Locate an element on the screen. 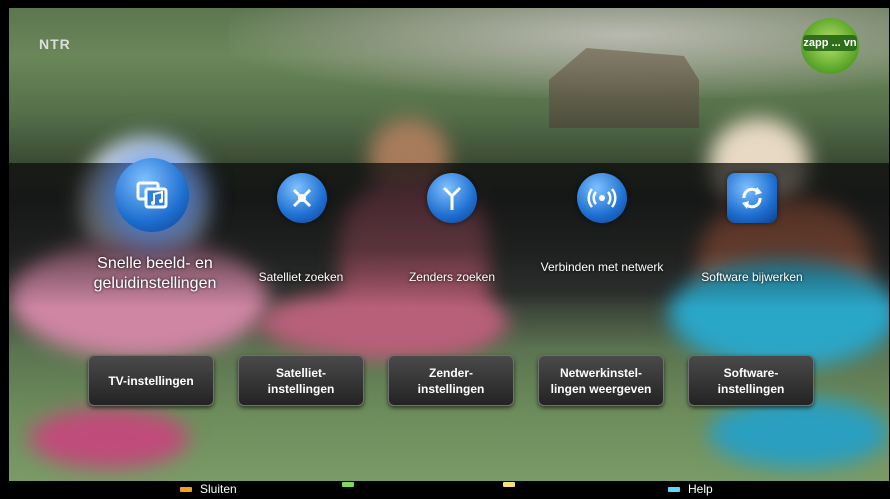  hint-label: Help is located at coordinates (700, 489).